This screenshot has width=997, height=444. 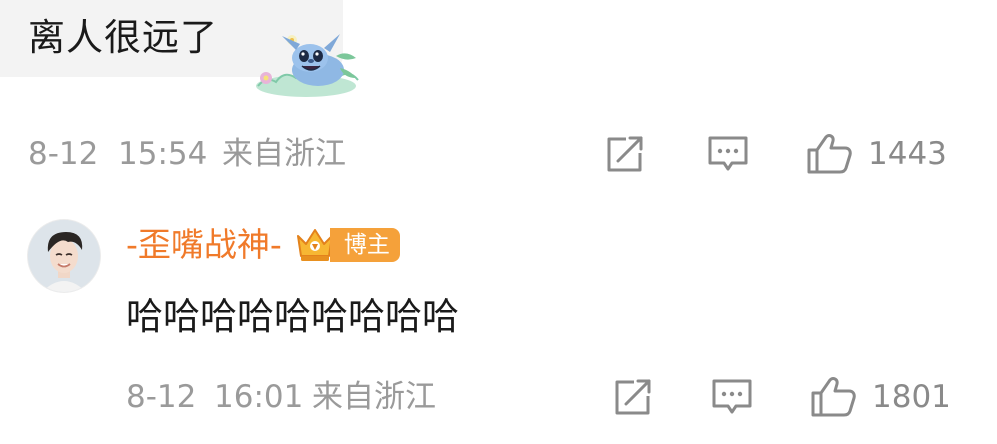 What do you see at coordinates (204, 245) in the screenshot?
I see `username: -歪嘴战神-` at bounding box center [204, 245].